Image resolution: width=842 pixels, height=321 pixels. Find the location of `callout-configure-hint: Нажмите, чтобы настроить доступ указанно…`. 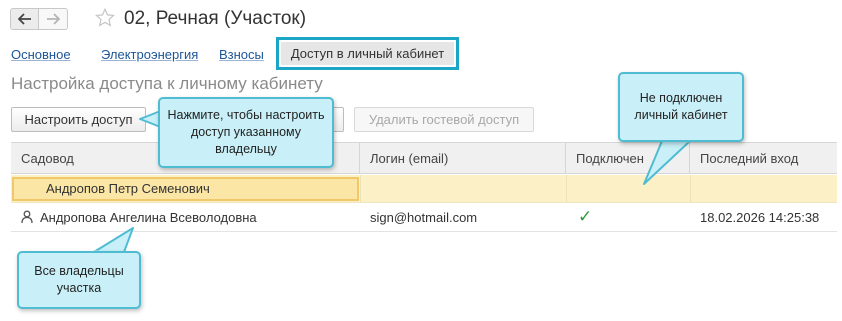

callout-configure-hint: Нажмите, чтобы настроить доступ указанно… is located at coordinates (246, 132).